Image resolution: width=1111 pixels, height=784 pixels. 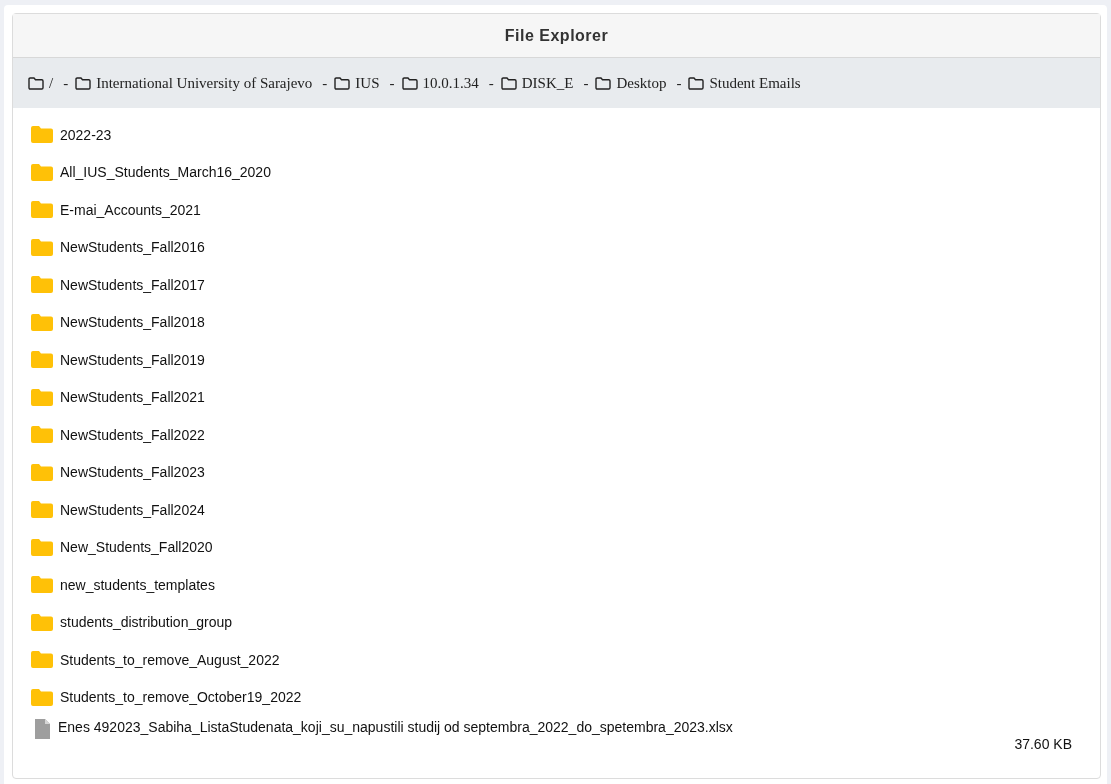 I want to click on file-size: 37.60 KB, so click(x=1043, y=744).